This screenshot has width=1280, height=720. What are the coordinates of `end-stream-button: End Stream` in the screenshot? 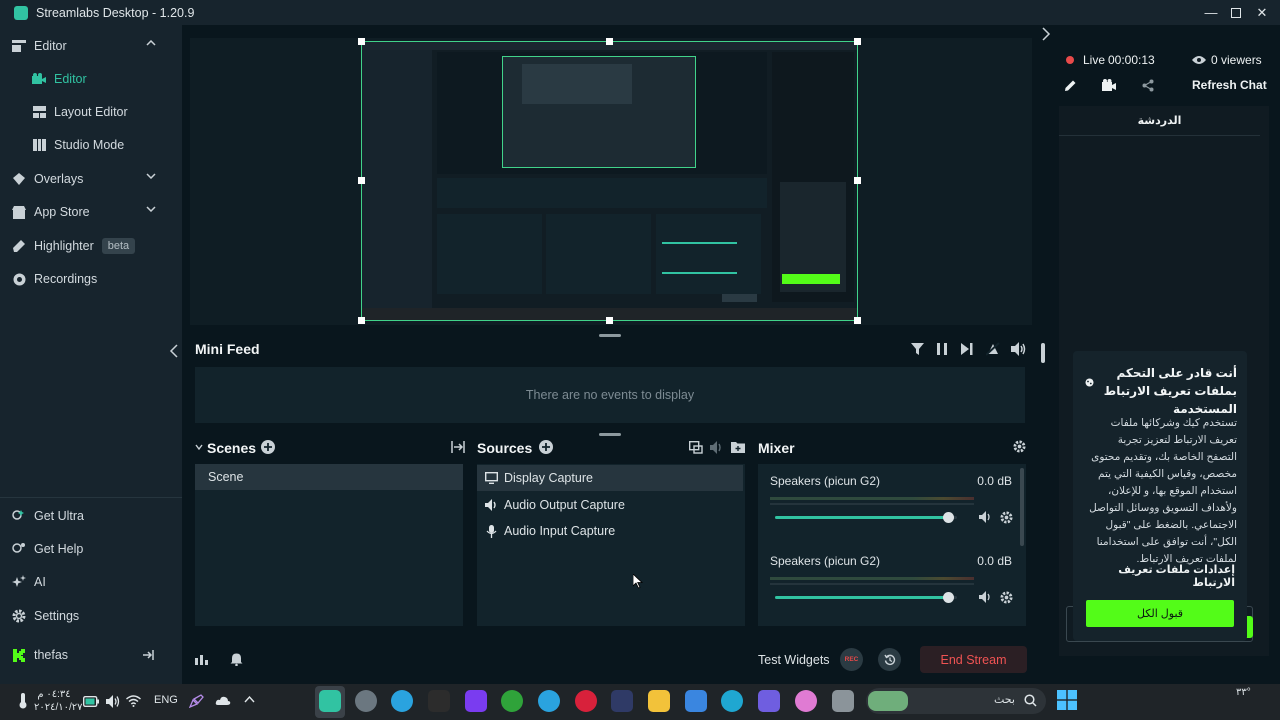 It's located at (973, 659).